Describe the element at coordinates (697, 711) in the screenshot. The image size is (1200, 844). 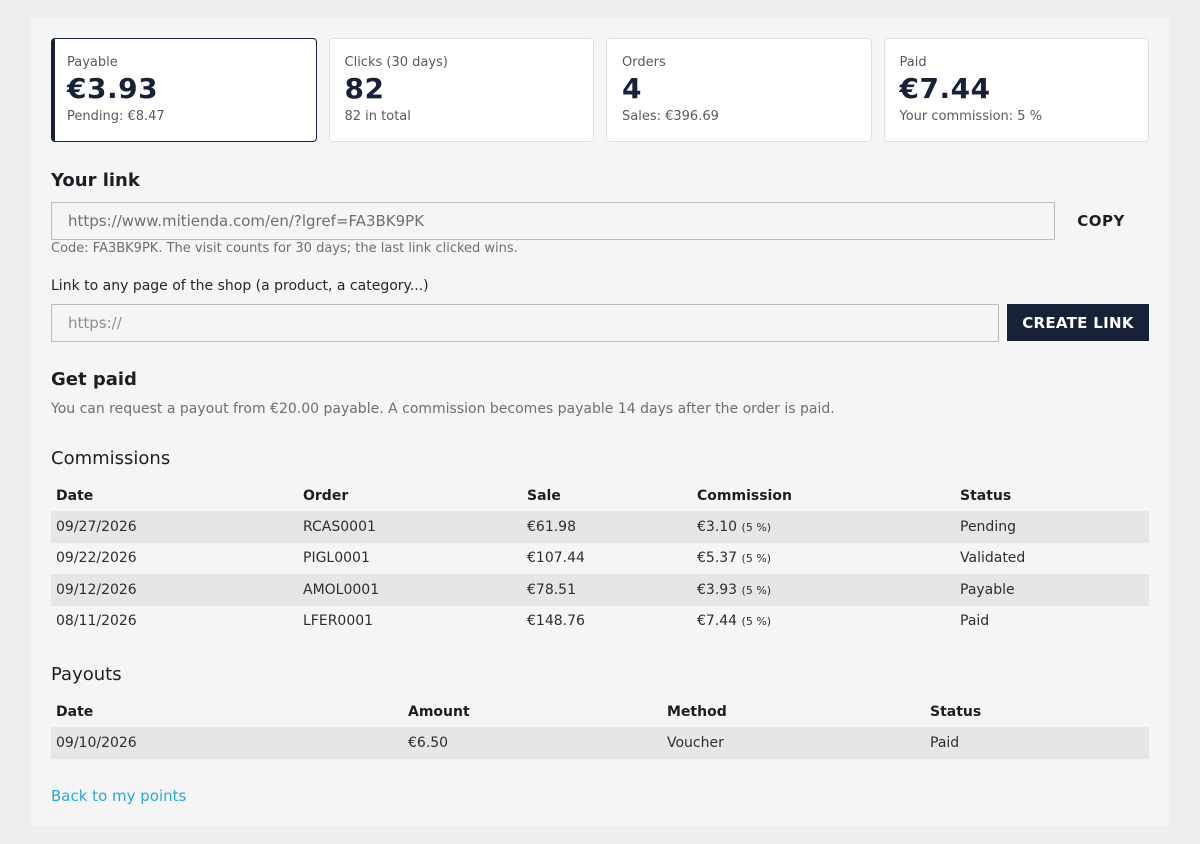
I see `column-header-method: Method` at that location.